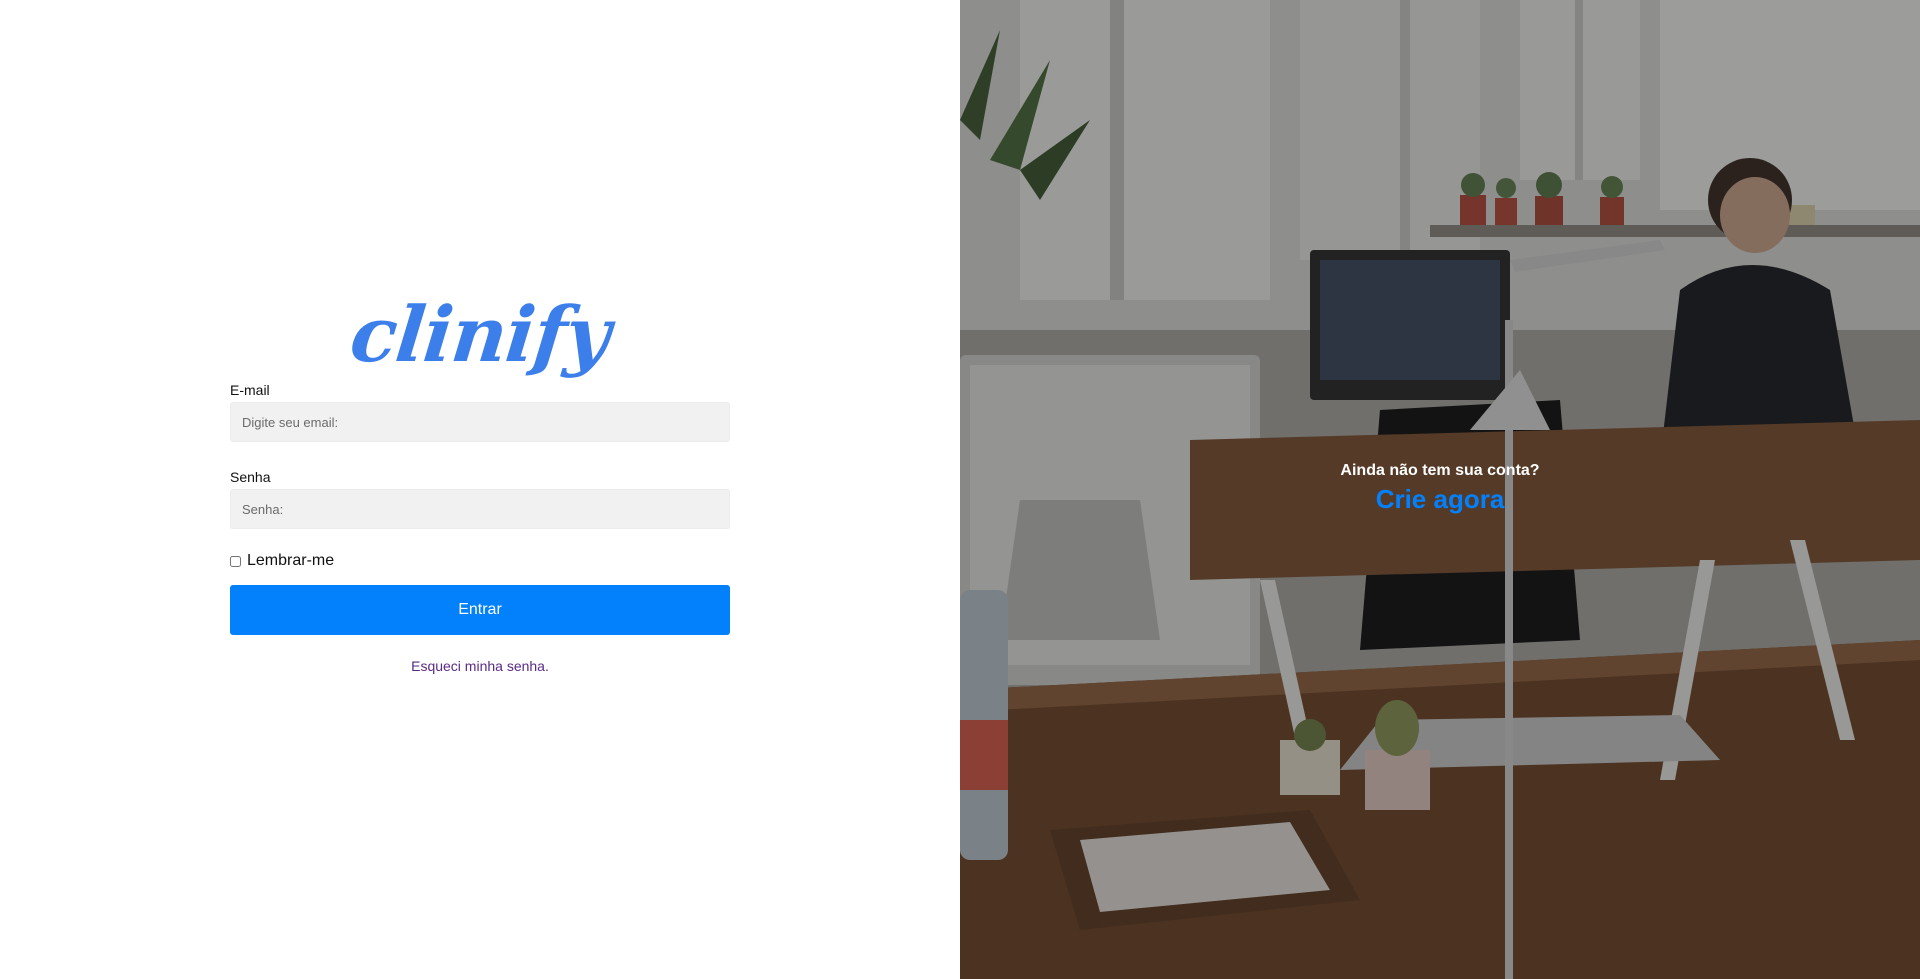  What do you see at coordinates (250, 390) in the screenshot?
I see `email-label: E-mail` at bounding box center [250, 390].